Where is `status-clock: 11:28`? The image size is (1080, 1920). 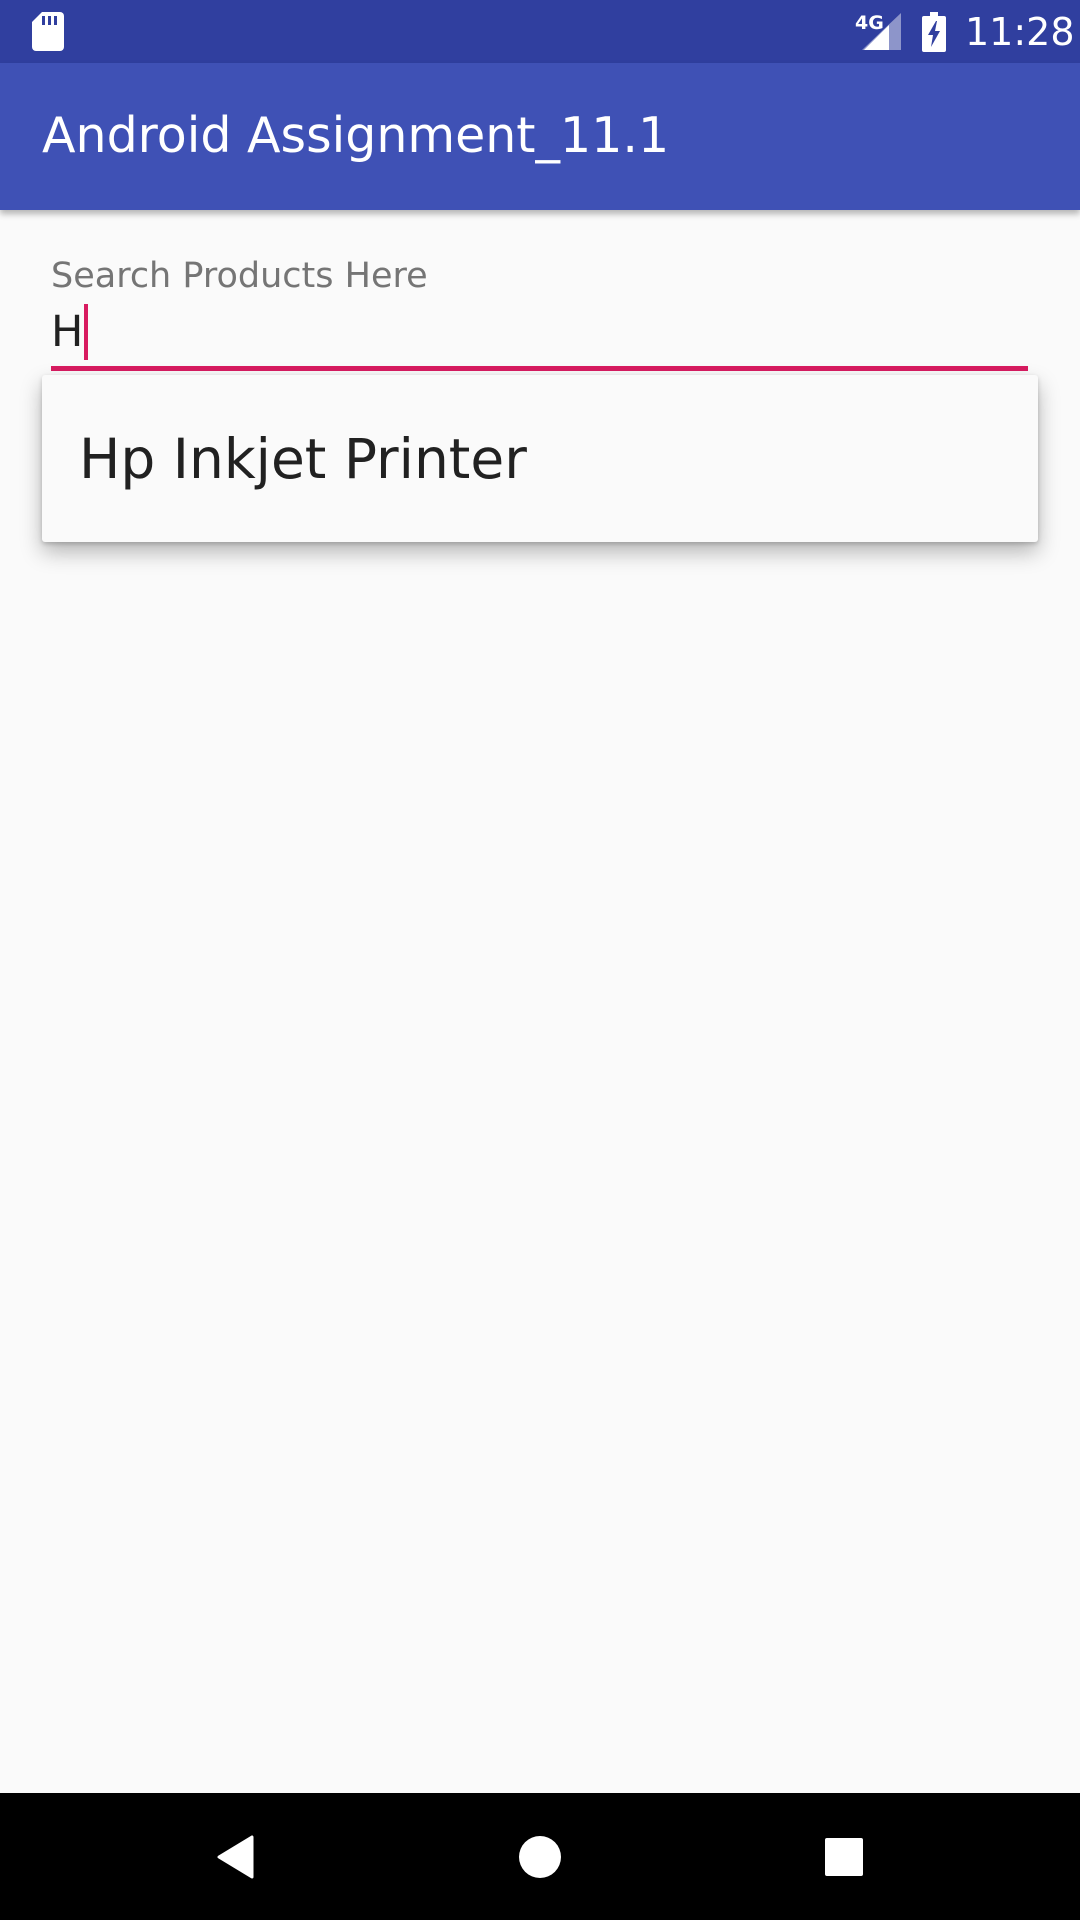 status-clock: 11:28 is located at coordinates (1020, 32).